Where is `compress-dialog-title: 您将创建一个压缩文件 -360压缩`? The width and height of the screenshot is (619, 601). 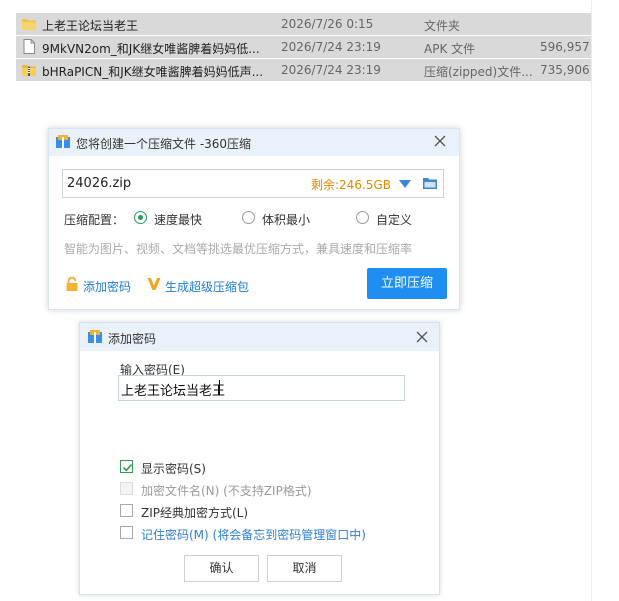
compress-dialog-title: 您将创建一个压缩文件 -360压缩 is located at coordinates (164, 144).